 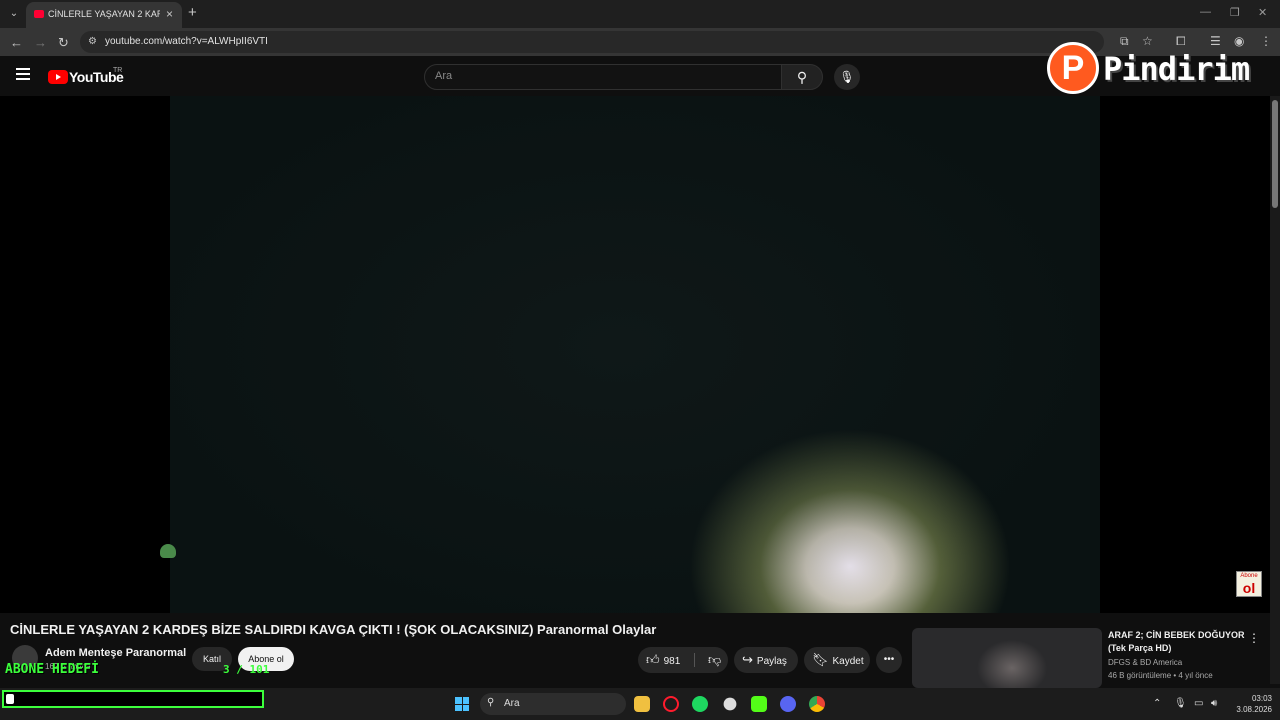 I want to click on kick-icon, so click(x=759, y=704).